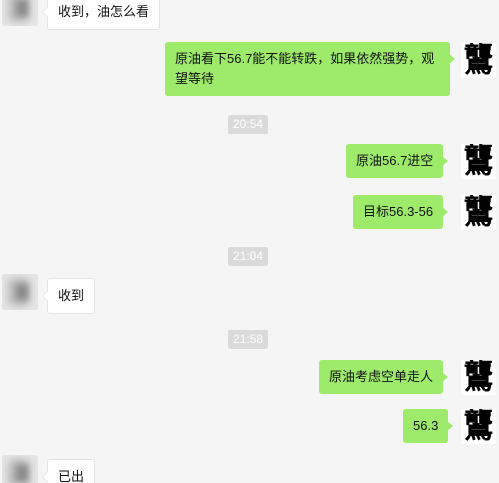  I want to click on message-text: 收到，油怎么看, so click(104, 11).